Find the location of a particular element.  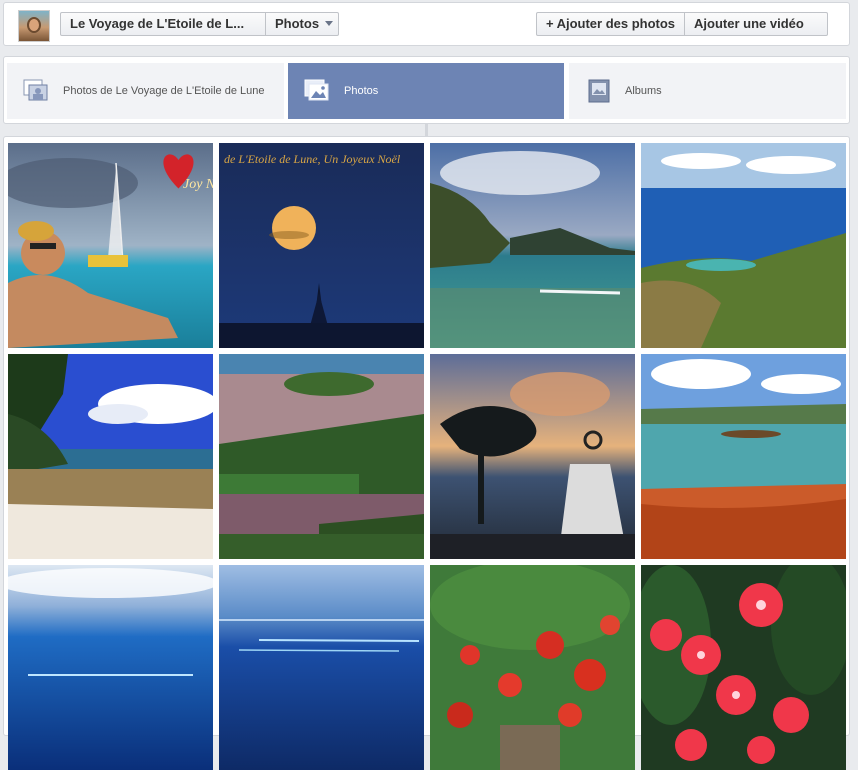

tab-label: Photos de Le Voyage de L'Etoile de Lune is located at coordinates (164, 91).